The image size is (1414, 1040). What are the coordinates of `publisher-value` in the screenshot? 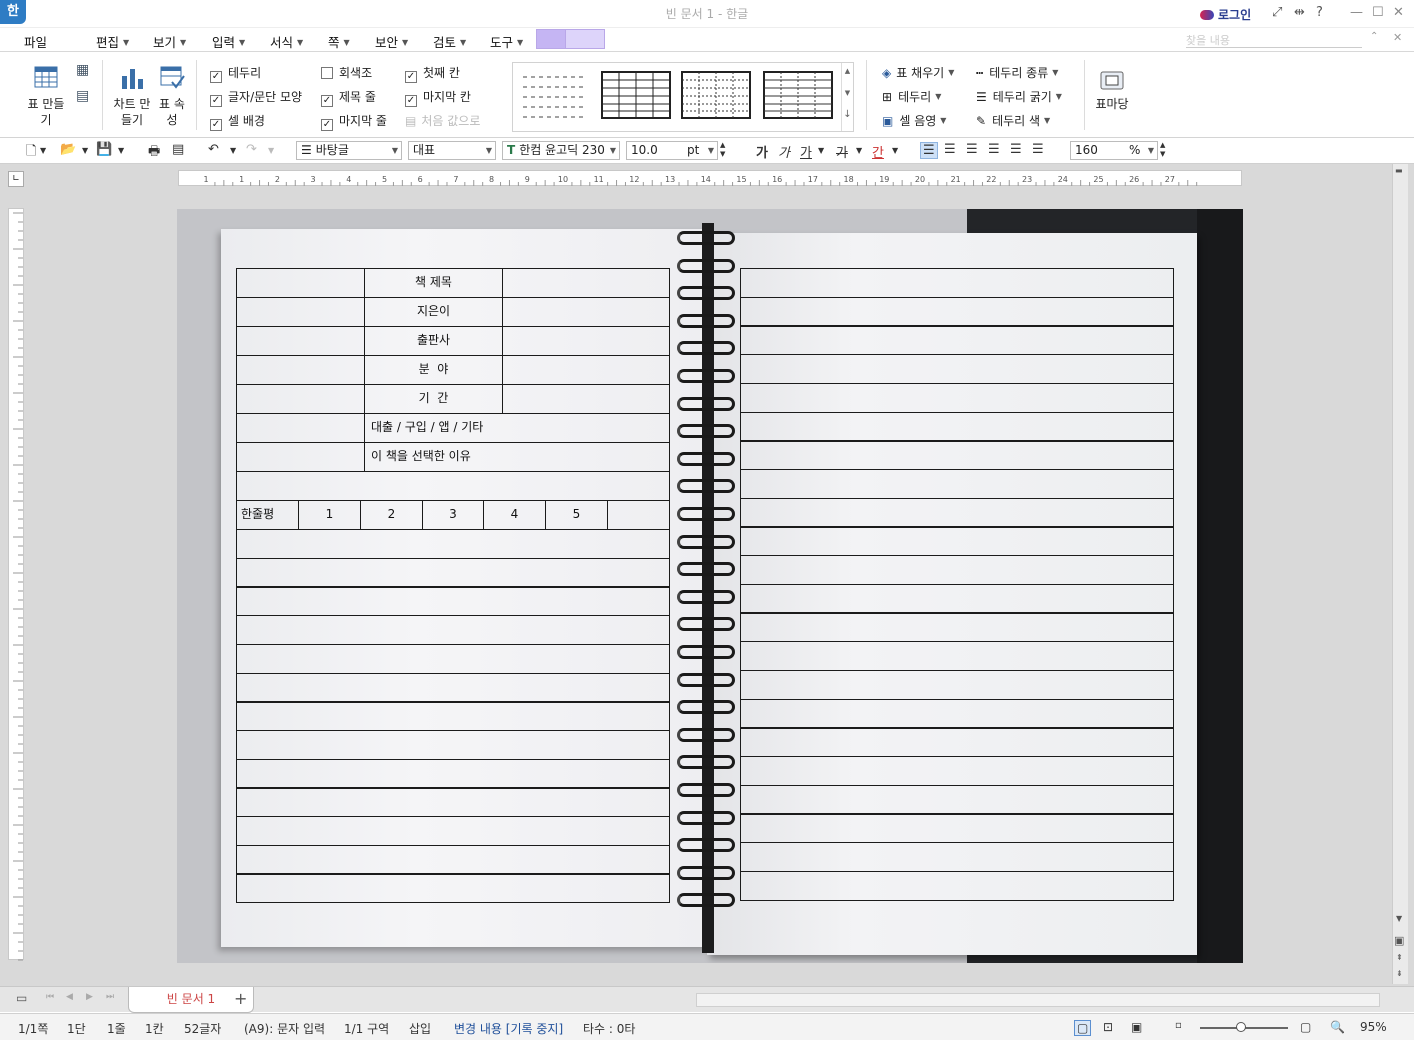 It's located at (586, 341).